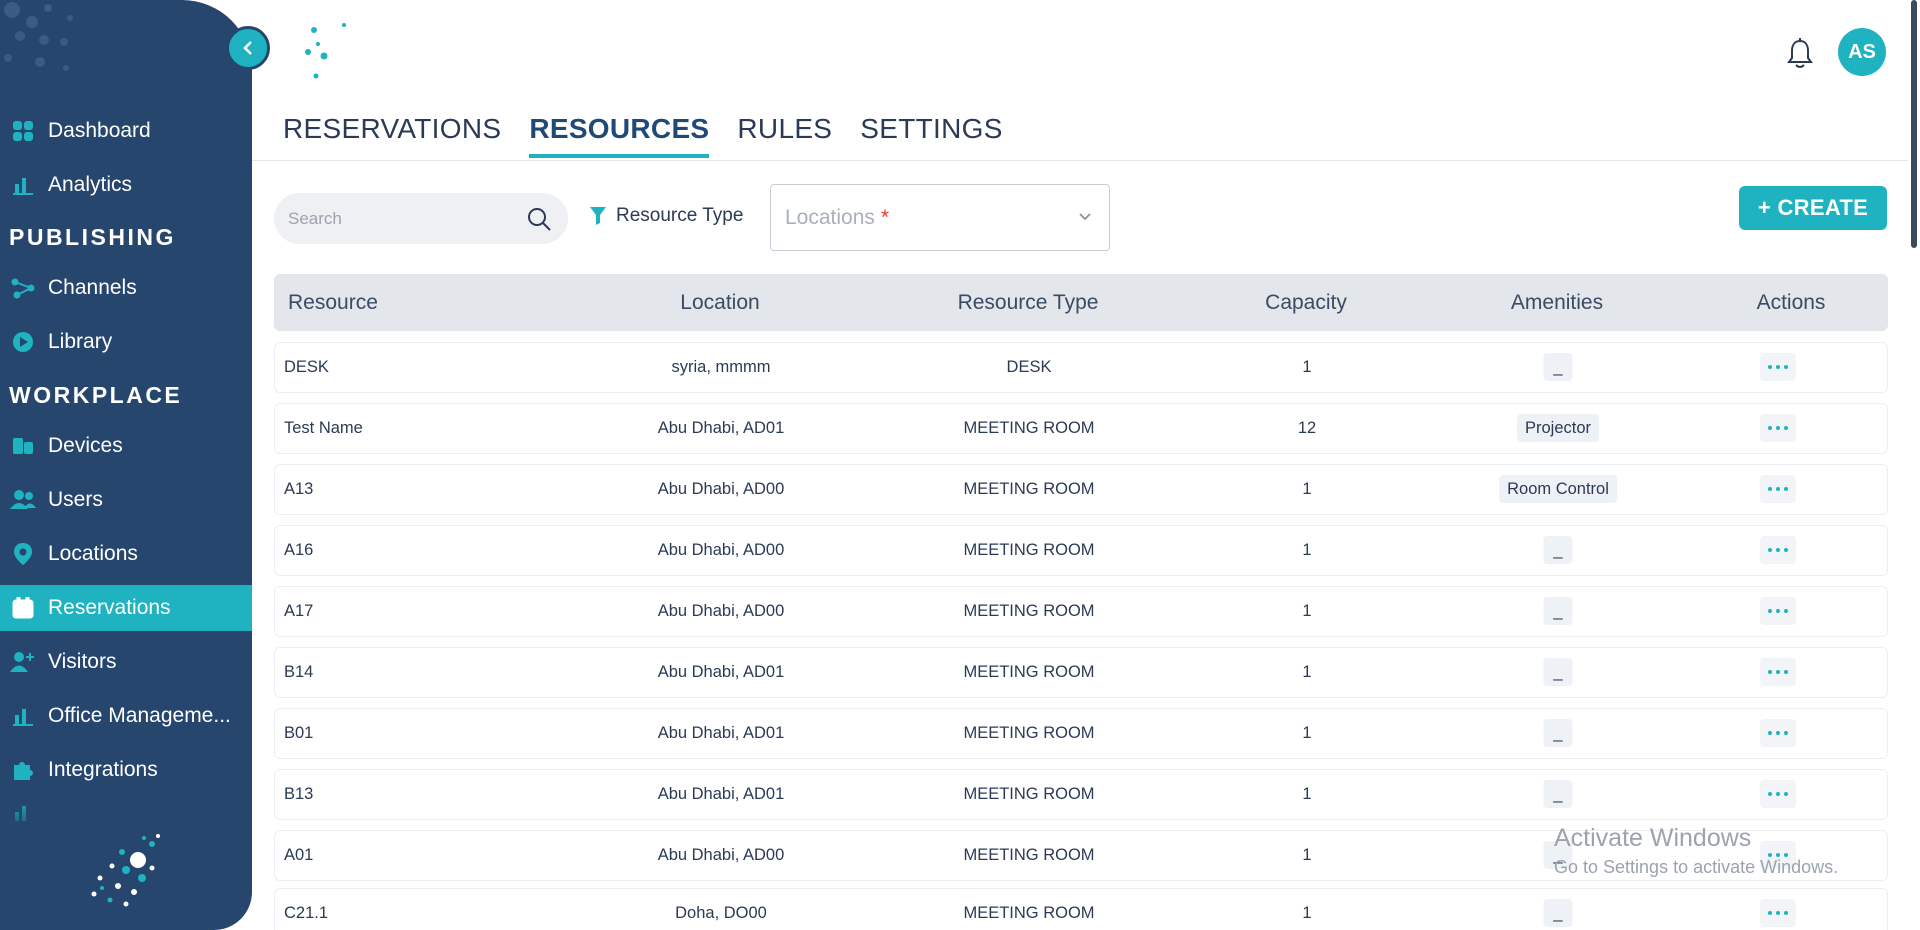 This screenshot has width=1920, height=930. Describe the element at coordinates (619, 135) in the screenshot. I see `tab-resources: RESOURCES` at that location.